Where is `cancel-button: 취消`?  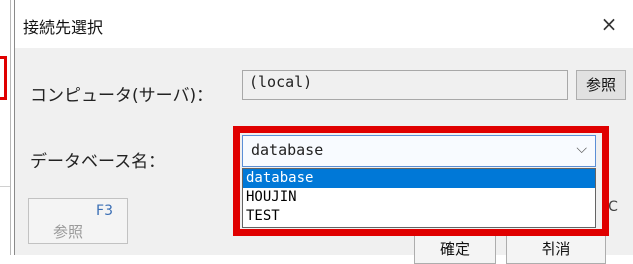 cancel-button: 취消 is located at coordinates (556, 249).